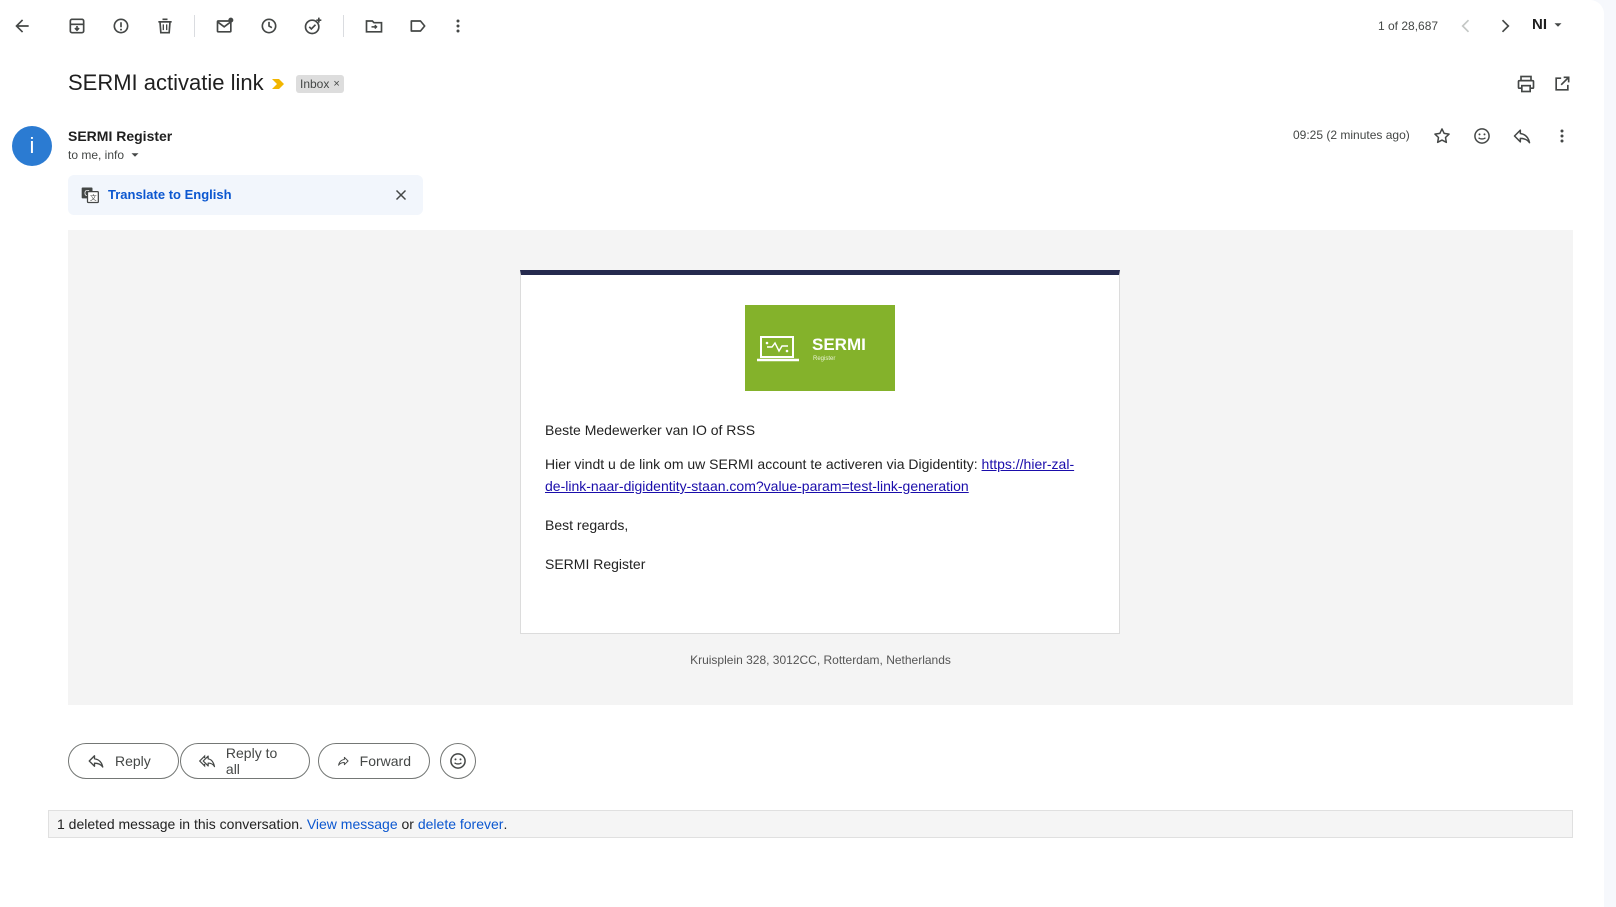  What do you see at coordinates (251, 761) in the screenshot?
I see `reply-all-label: Reply to all` at bounding box center [251, 761].